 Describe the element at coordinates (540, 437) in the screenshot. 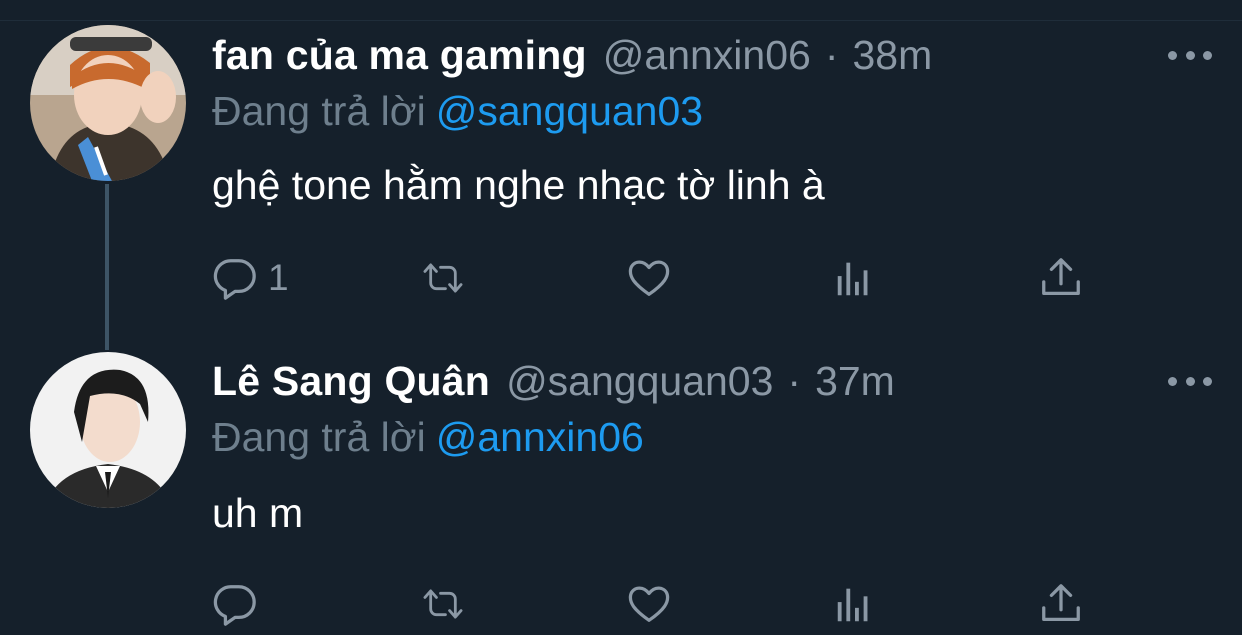

I see `mention-link: @annxin06` at that location.